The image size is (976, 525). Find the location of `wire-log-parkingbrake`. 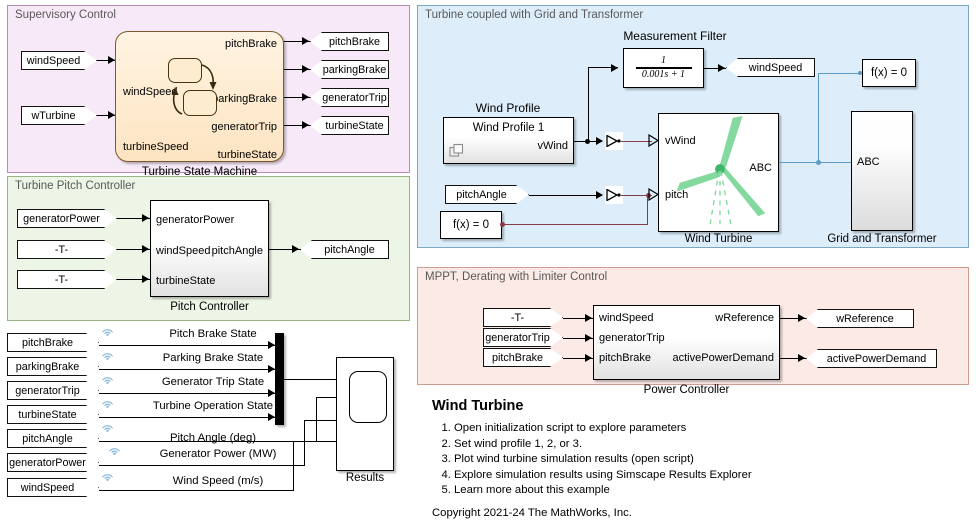

wire-log-parkingbrake is located at coordinates (187, 369).